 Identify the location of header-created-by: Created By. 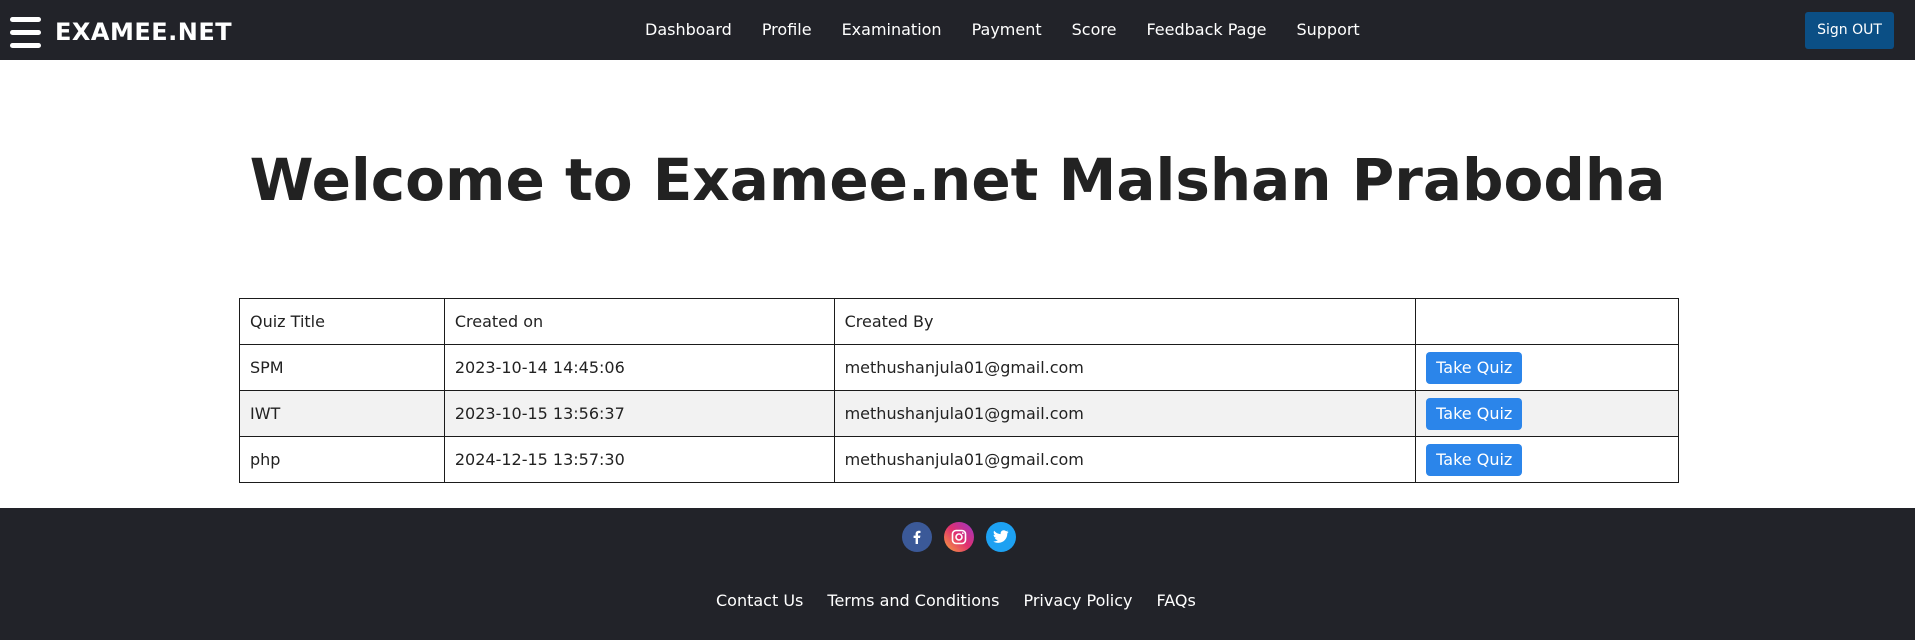
(1125, 321).